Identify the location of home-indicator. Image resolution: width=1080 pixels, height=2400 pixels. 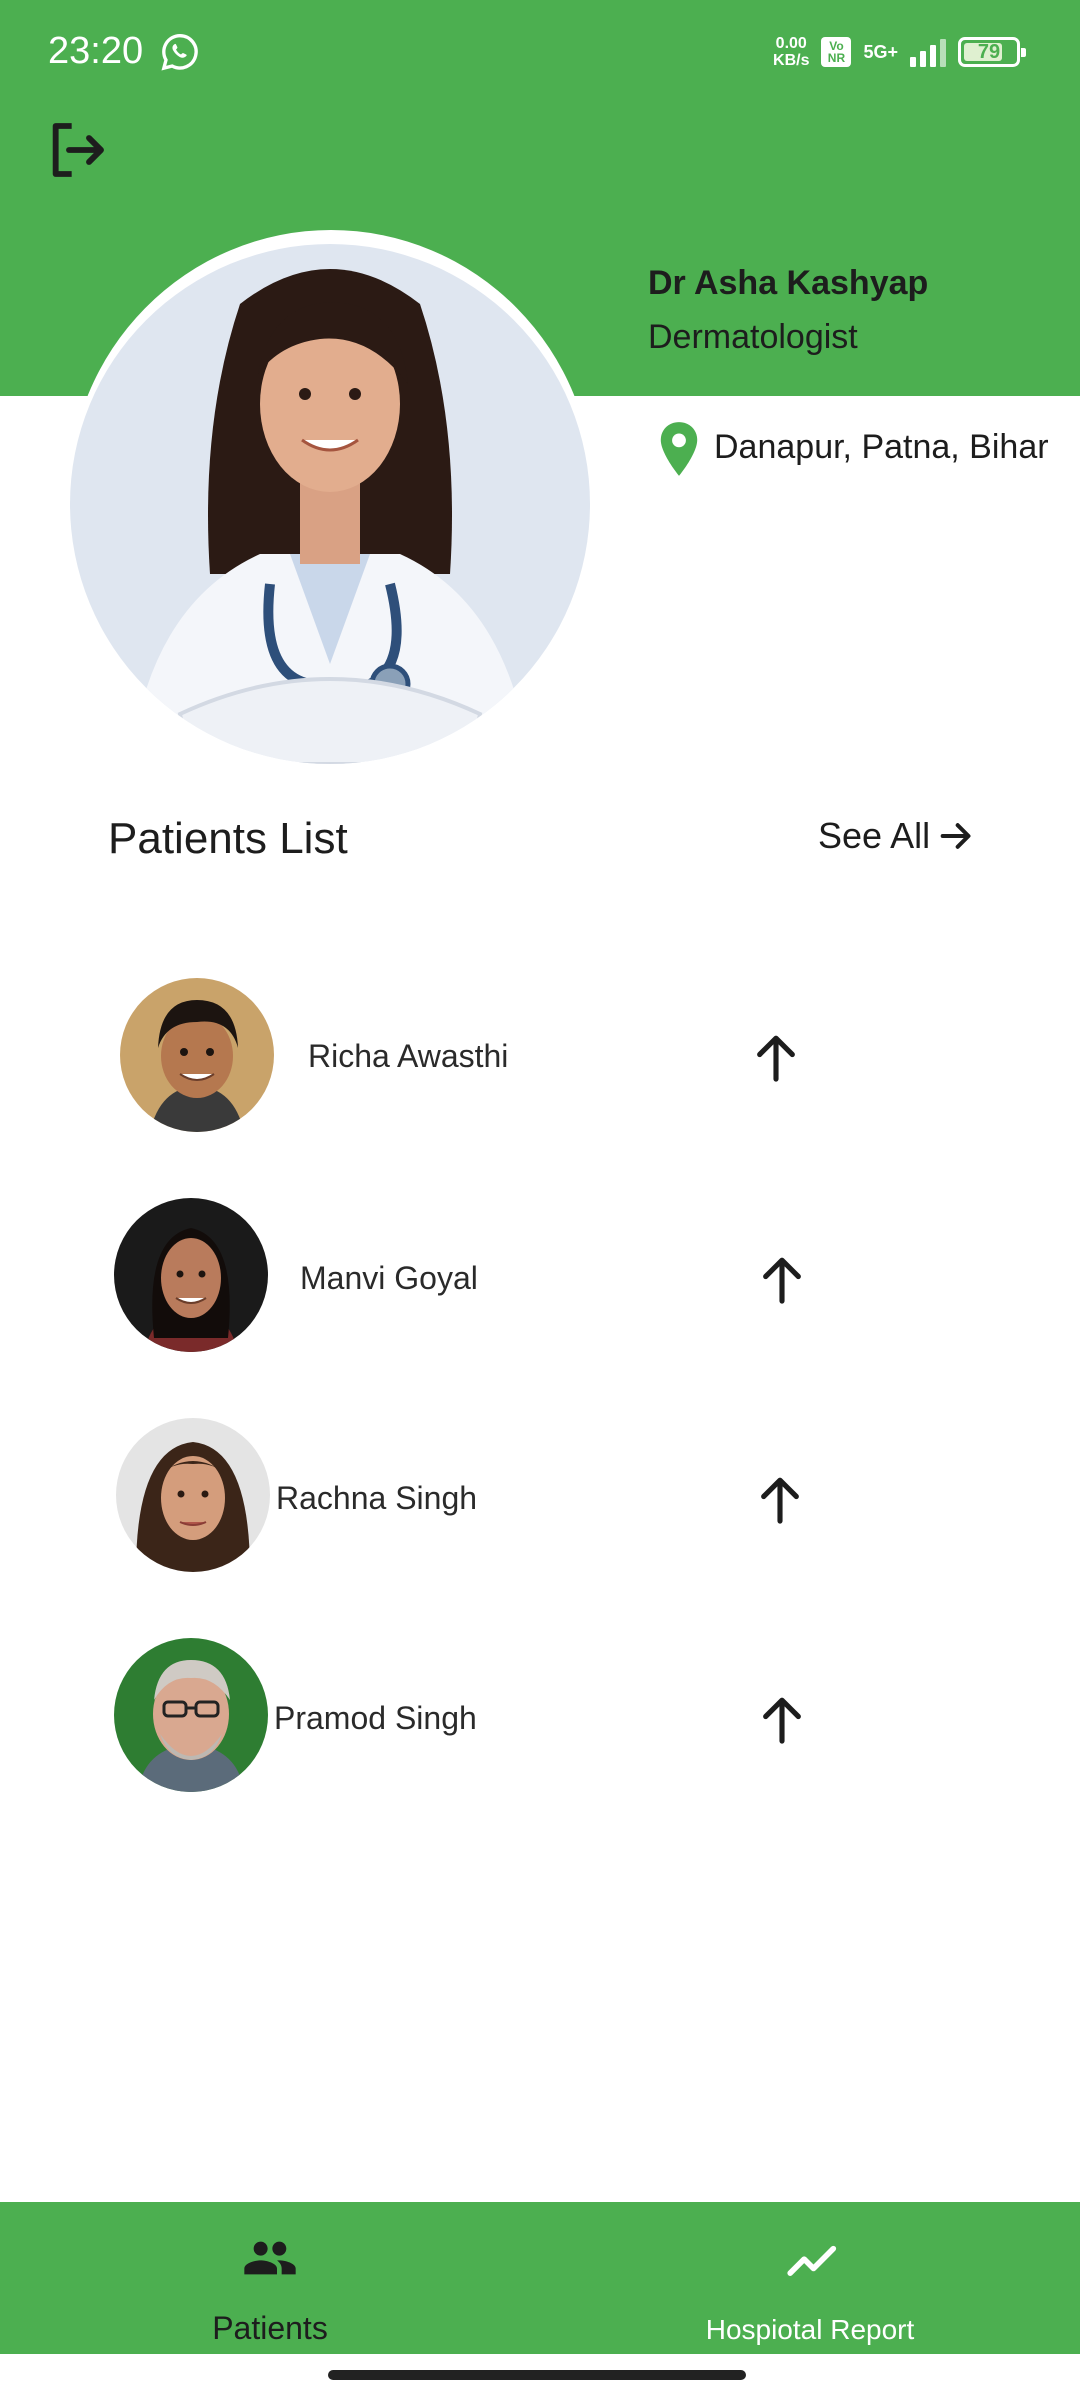
(537, 2375).